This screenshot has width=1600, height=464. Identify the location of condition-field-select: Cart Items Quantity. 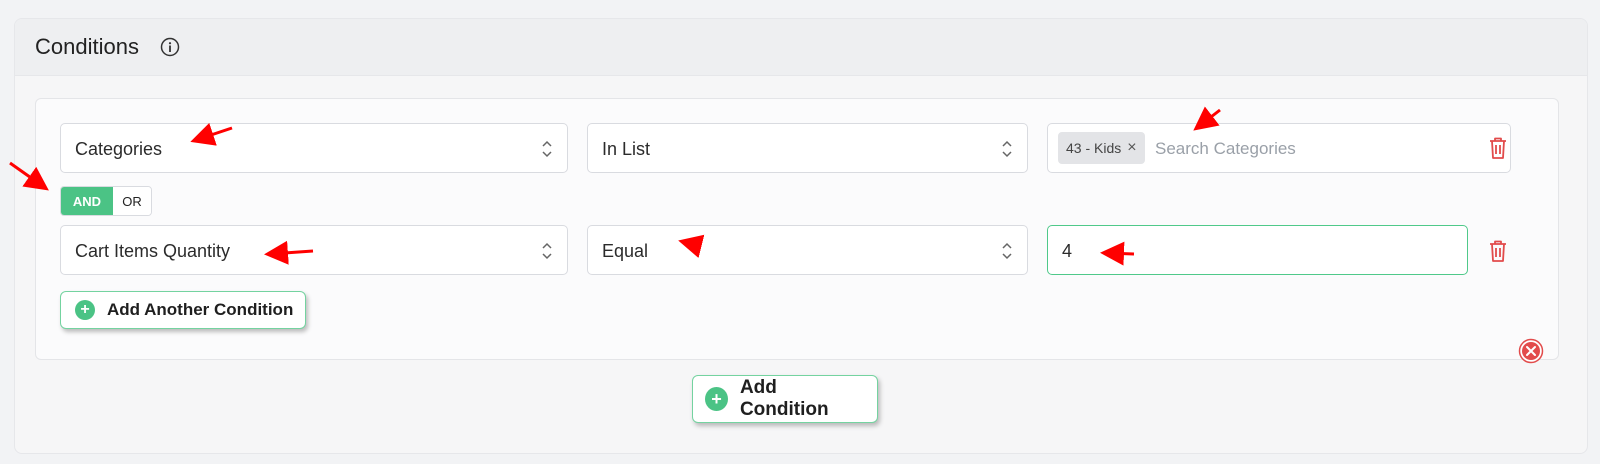
(314, 250).